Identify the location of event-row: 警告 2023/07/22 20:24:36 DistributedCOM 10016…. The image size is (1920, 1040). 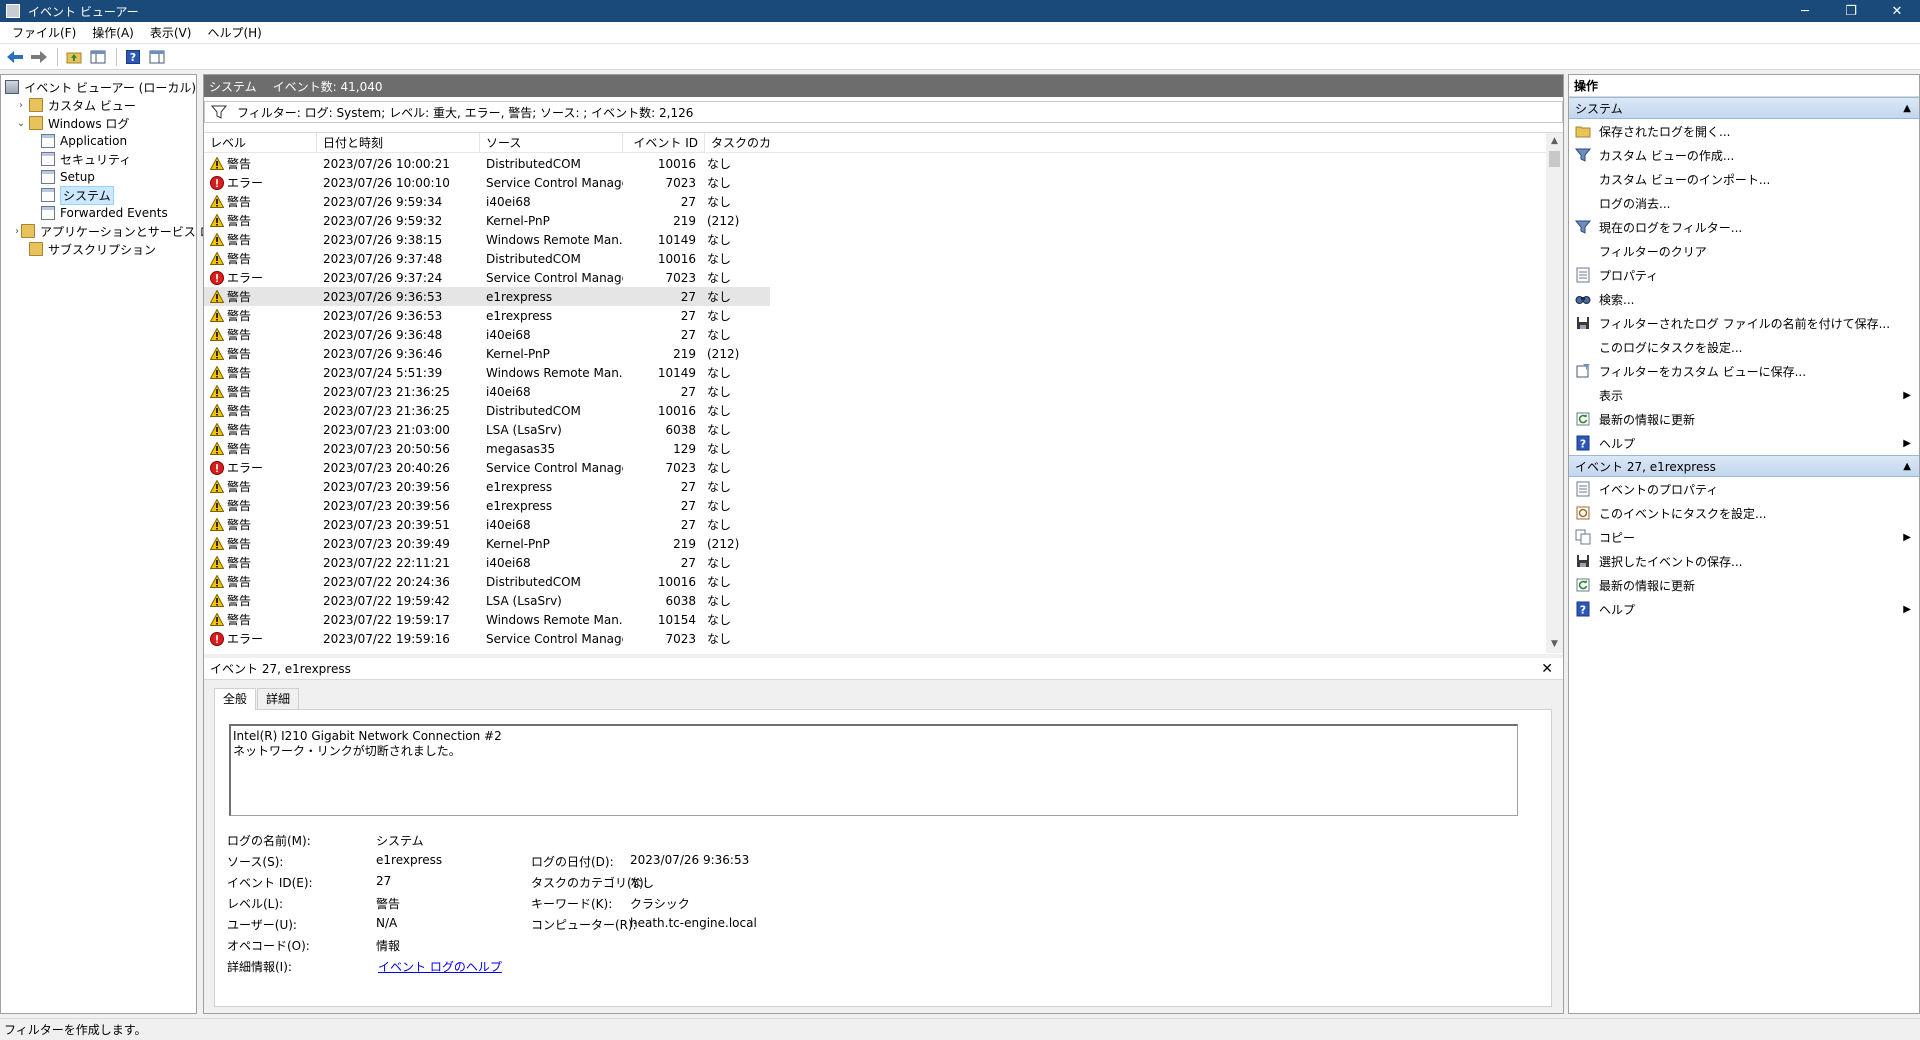
(874, 581).